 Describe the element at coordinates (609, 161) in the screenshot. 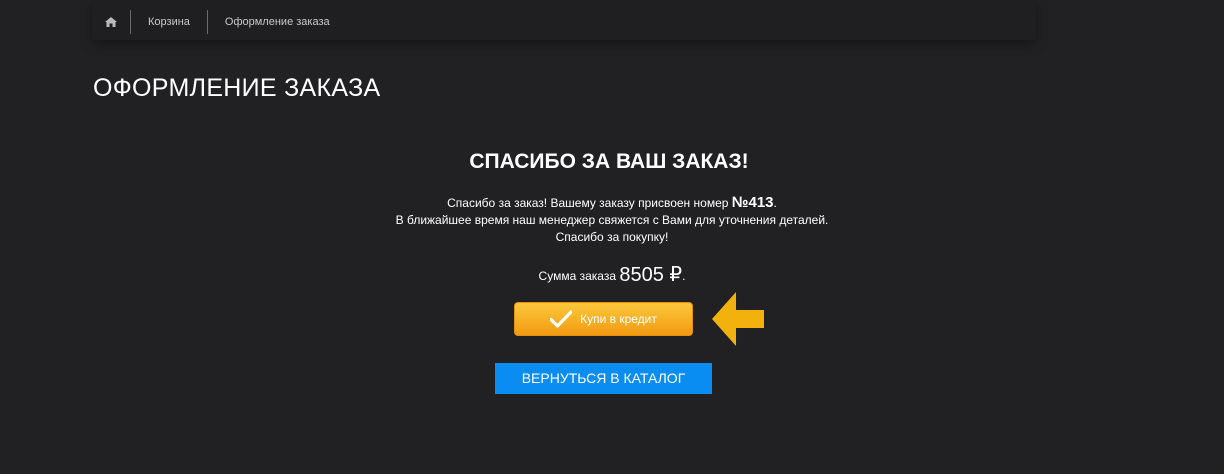

I see `thanks-heading: СПАСИБО ЗА ВАШ ЗАКАЗ!` at that location.